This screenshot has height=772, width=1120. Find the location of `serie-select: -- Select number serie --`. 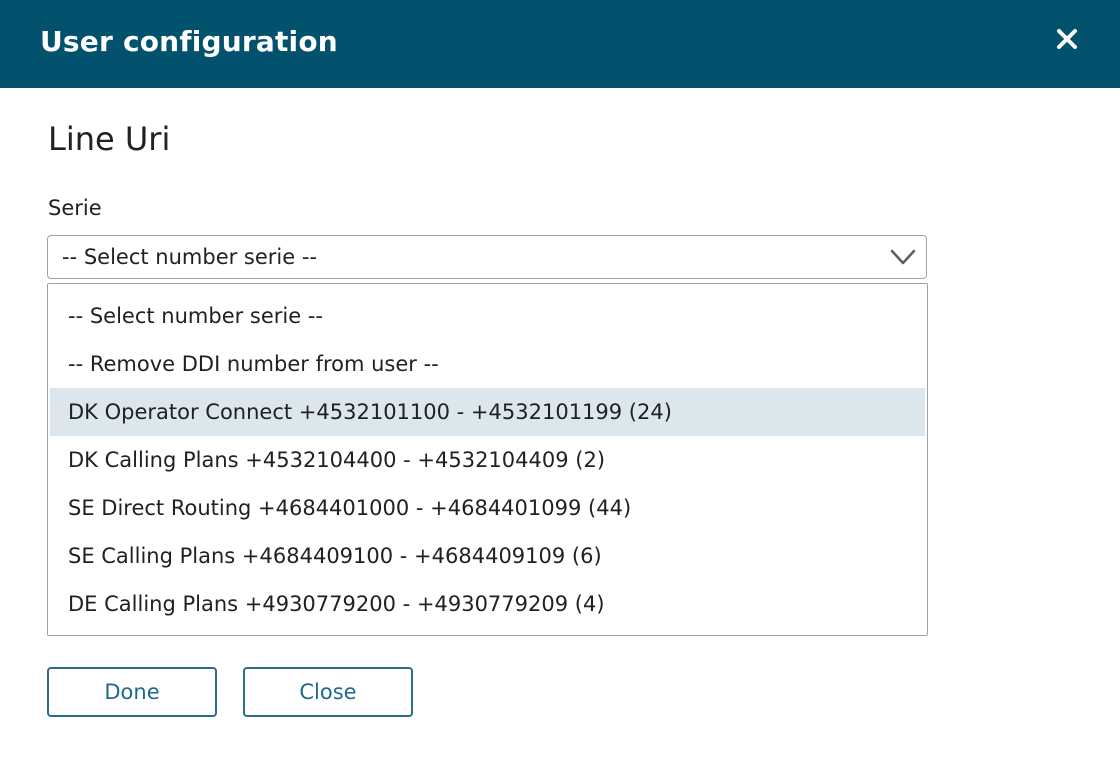

serie-select: -- Select number serie -- is located at coordinates (487, 257).